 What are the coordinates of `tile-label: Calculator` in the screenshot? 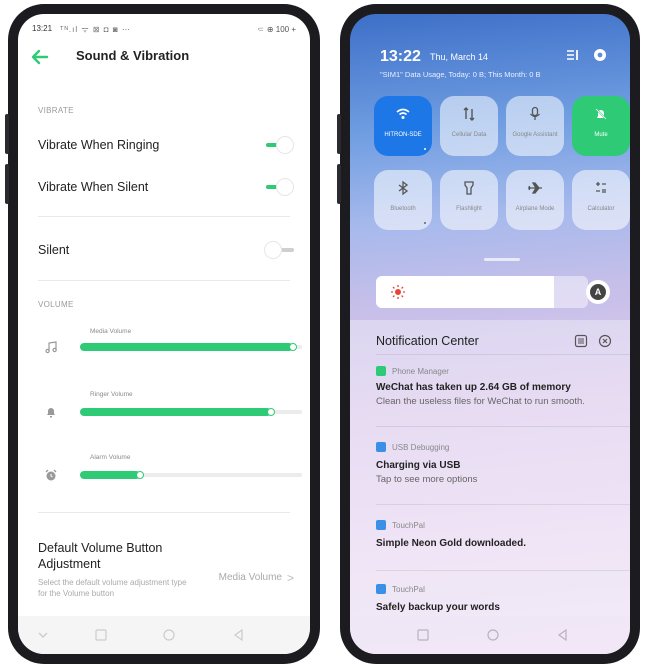 It's located at (601, 209).